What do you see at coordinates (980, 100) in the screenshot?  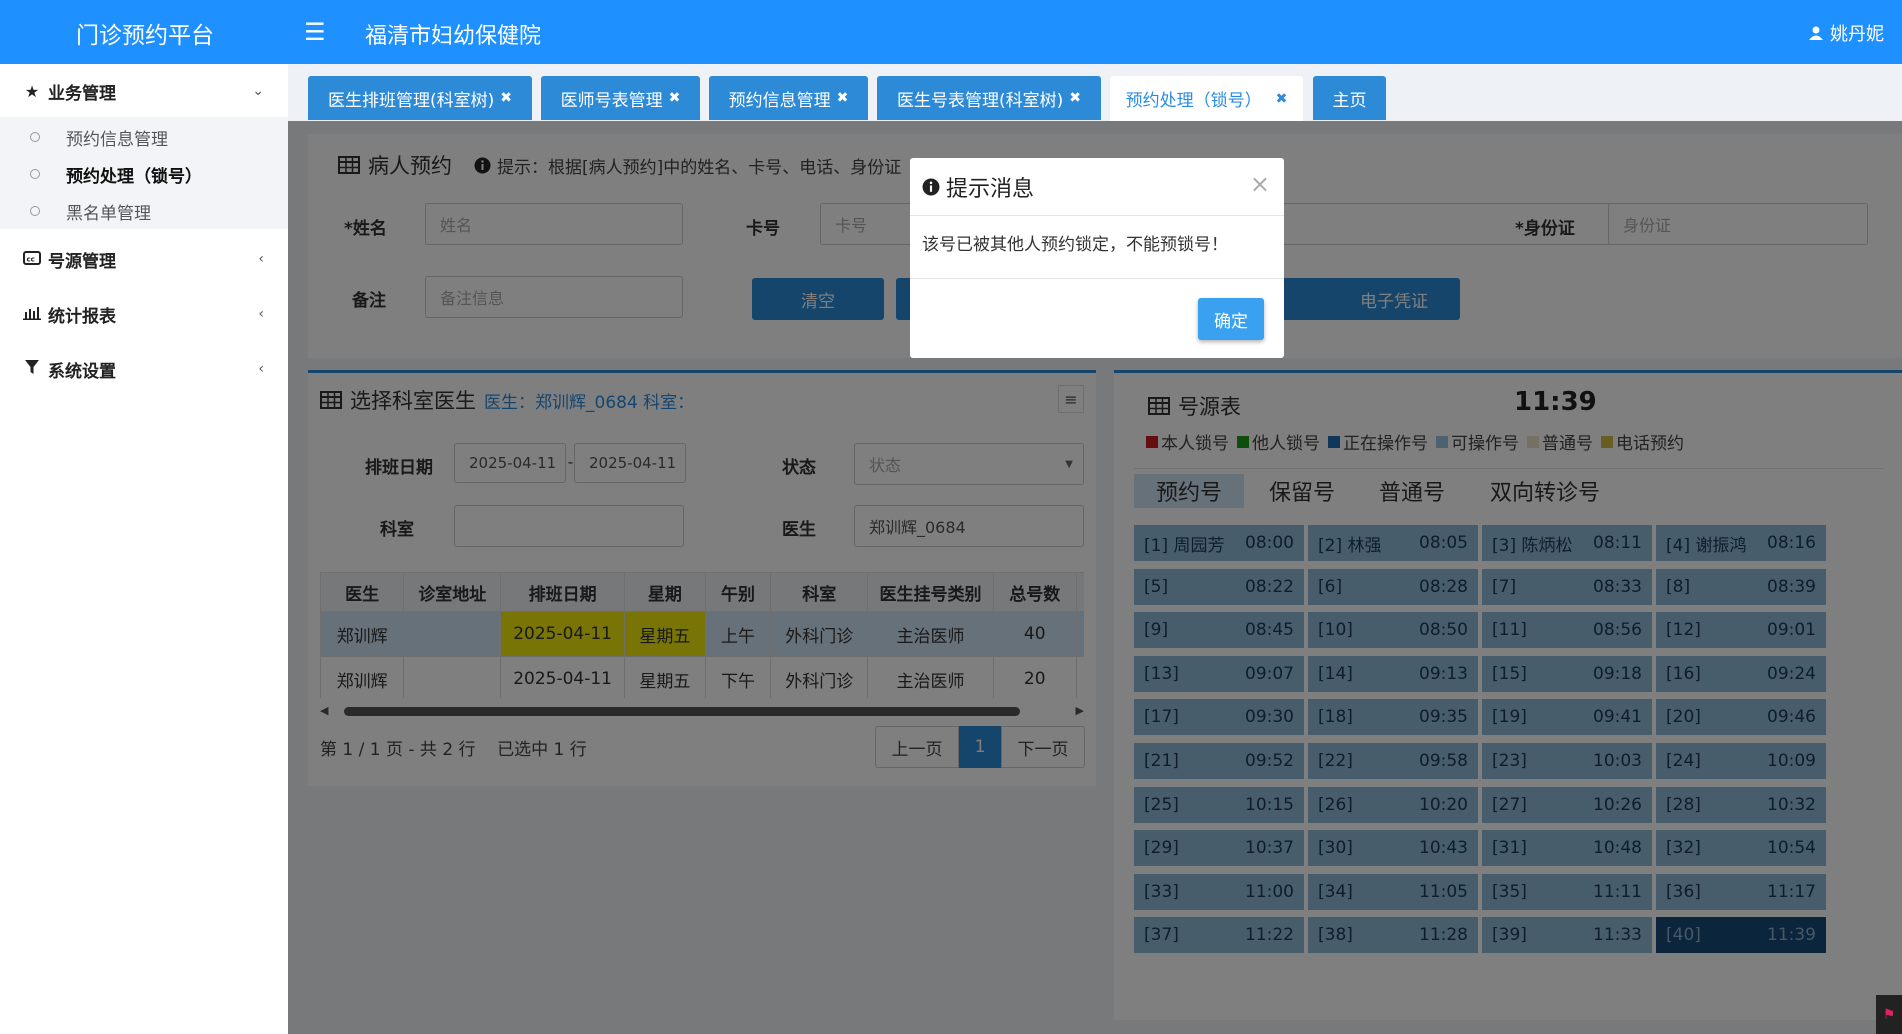 I see `tab-label: 医生号表管理(科室树)` at bounding box center [980, 100].